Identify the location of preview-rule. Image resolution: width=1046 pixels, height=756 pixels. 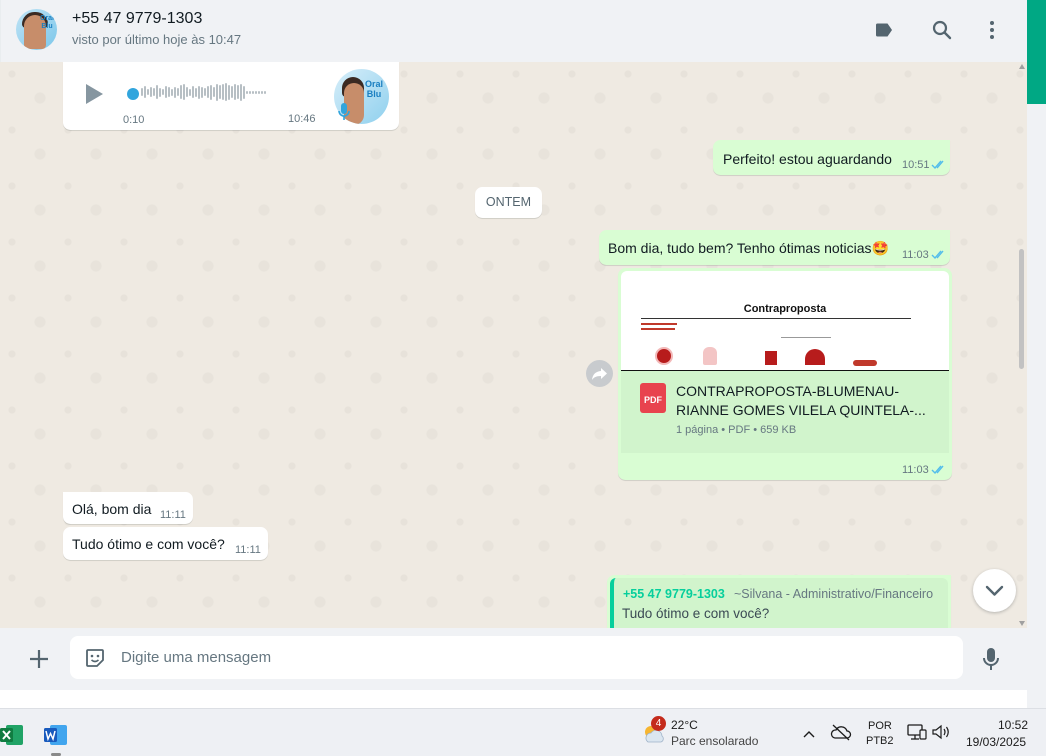
(776, 318).